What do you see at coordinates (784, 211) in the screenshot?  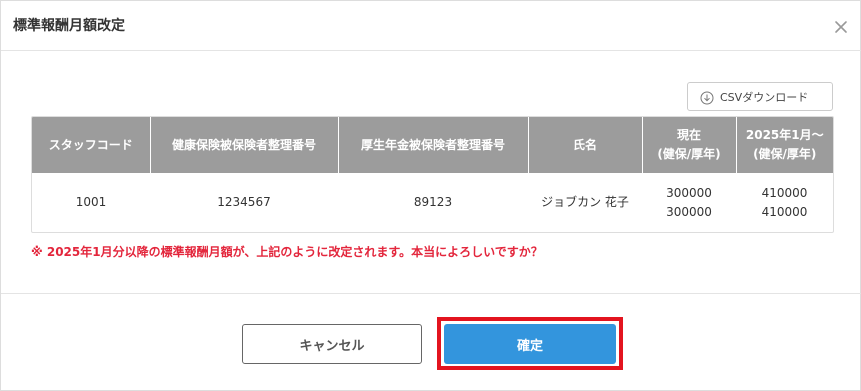 I see `cell-new-pension: 410000` at bounding box center [784, 211].